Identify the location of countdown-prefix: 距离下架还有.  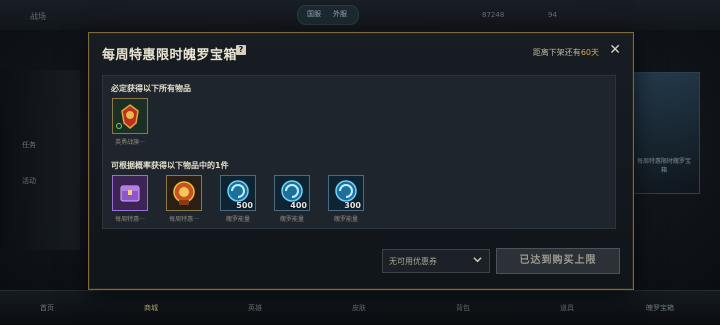
(556, 52).